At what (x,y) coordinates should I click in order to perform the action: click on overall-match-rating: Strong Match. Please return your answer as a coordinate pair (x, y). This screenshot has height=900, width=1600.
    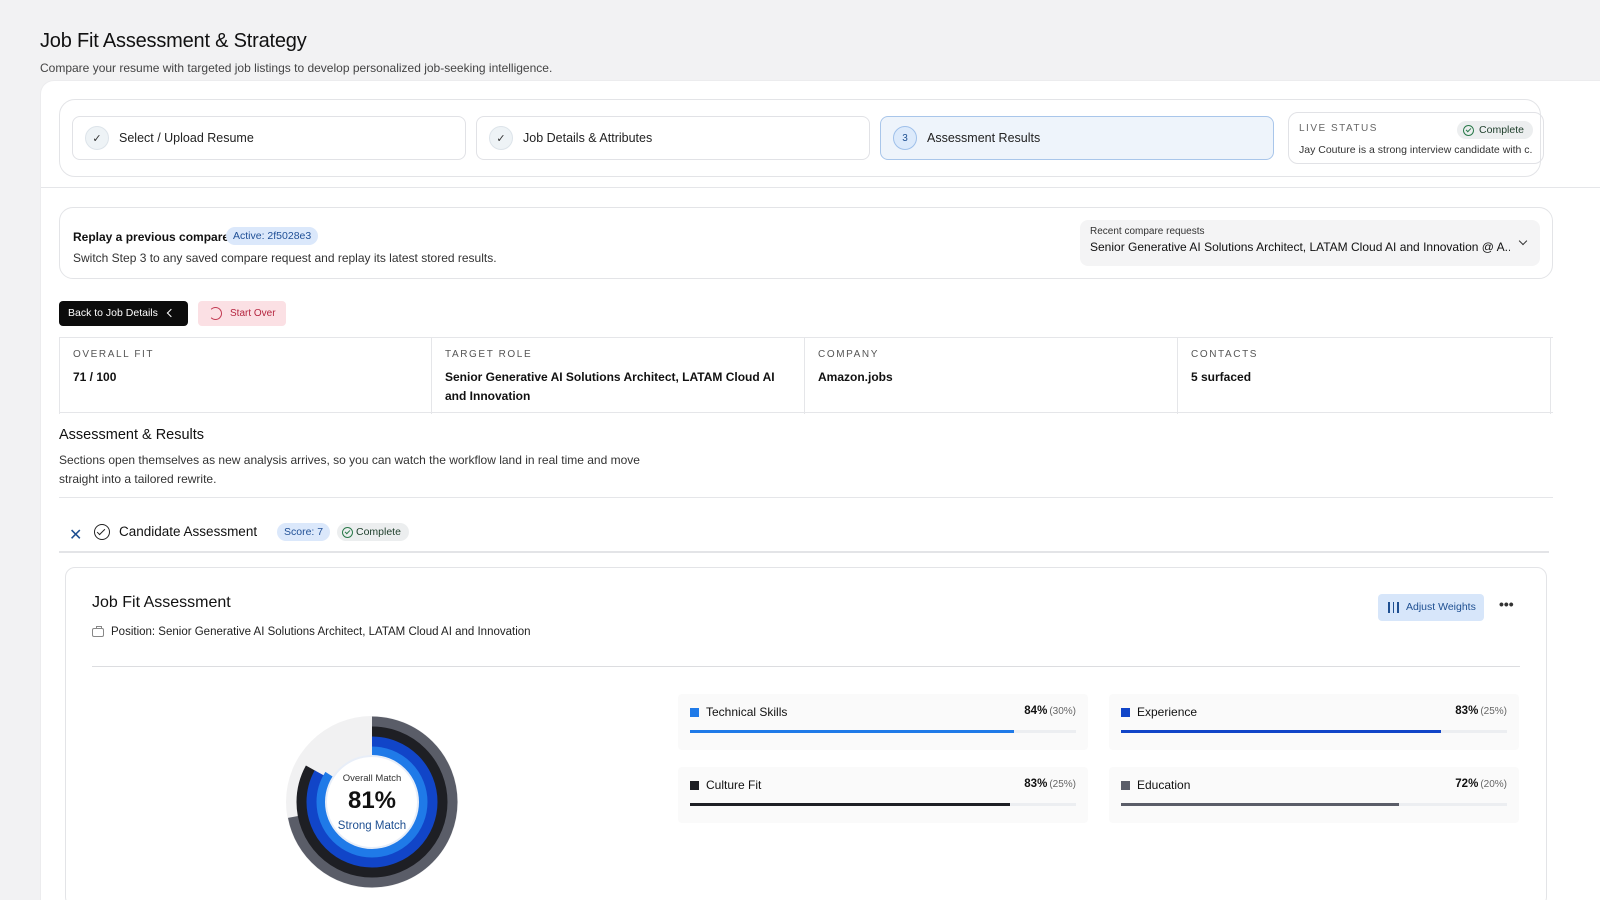
    Looking at the image, I should click on (372, 826).